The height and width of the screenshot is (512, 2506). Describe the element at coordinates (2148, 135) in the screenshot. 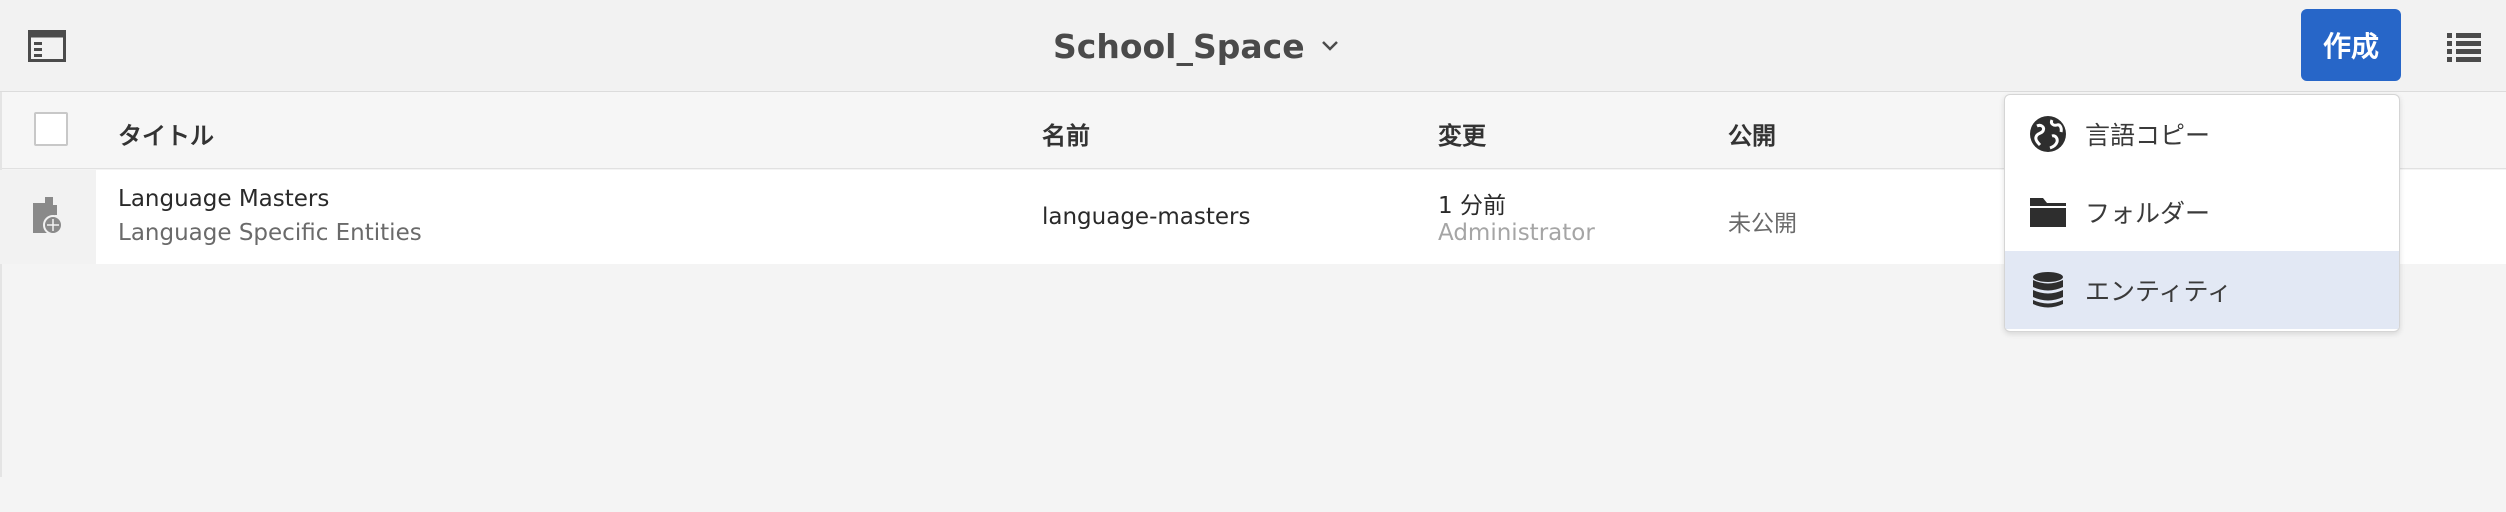

I see `menu-item-label: 言語コピー` at that location.